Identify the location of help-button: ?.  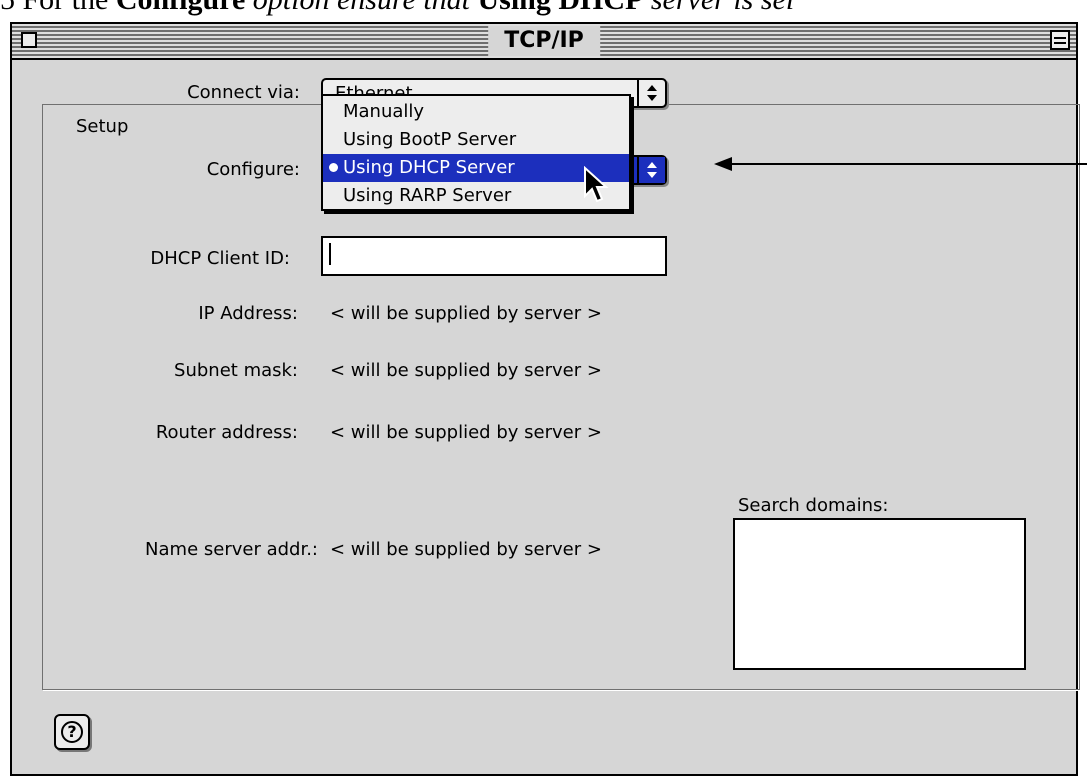
(72, 732).